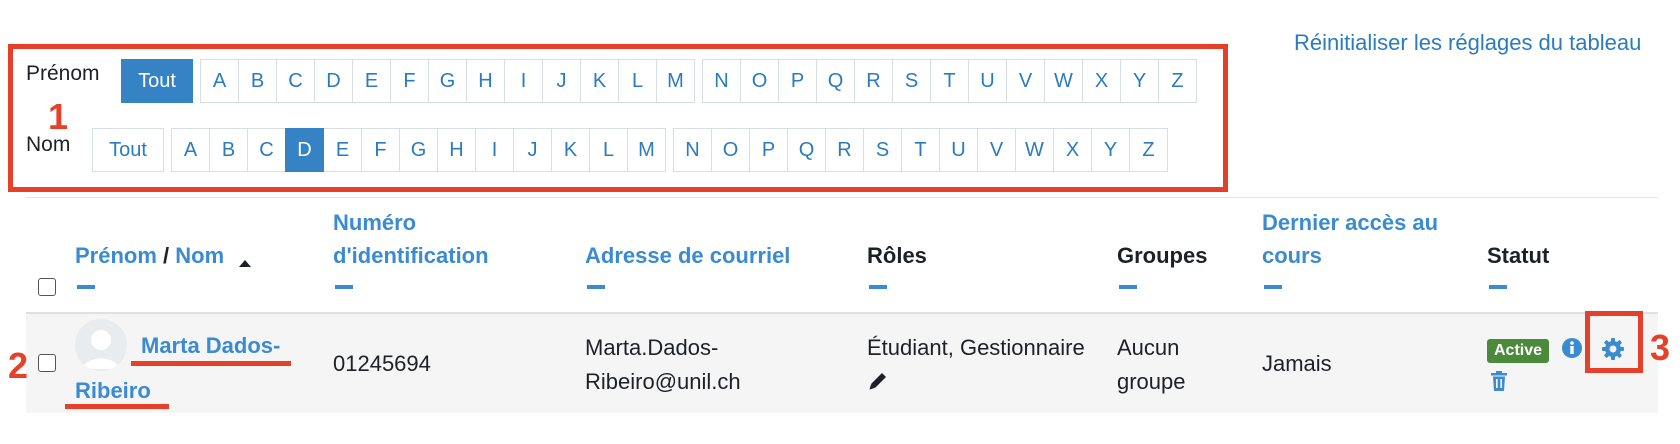 The width and height of the screenshot is (1680, 444). What do you see at coordinates (663, 365) in the screenshot?
I see `cell-email: Marta.Dados- Ribeiro@unil.ch` at bounding box center [663, 365].